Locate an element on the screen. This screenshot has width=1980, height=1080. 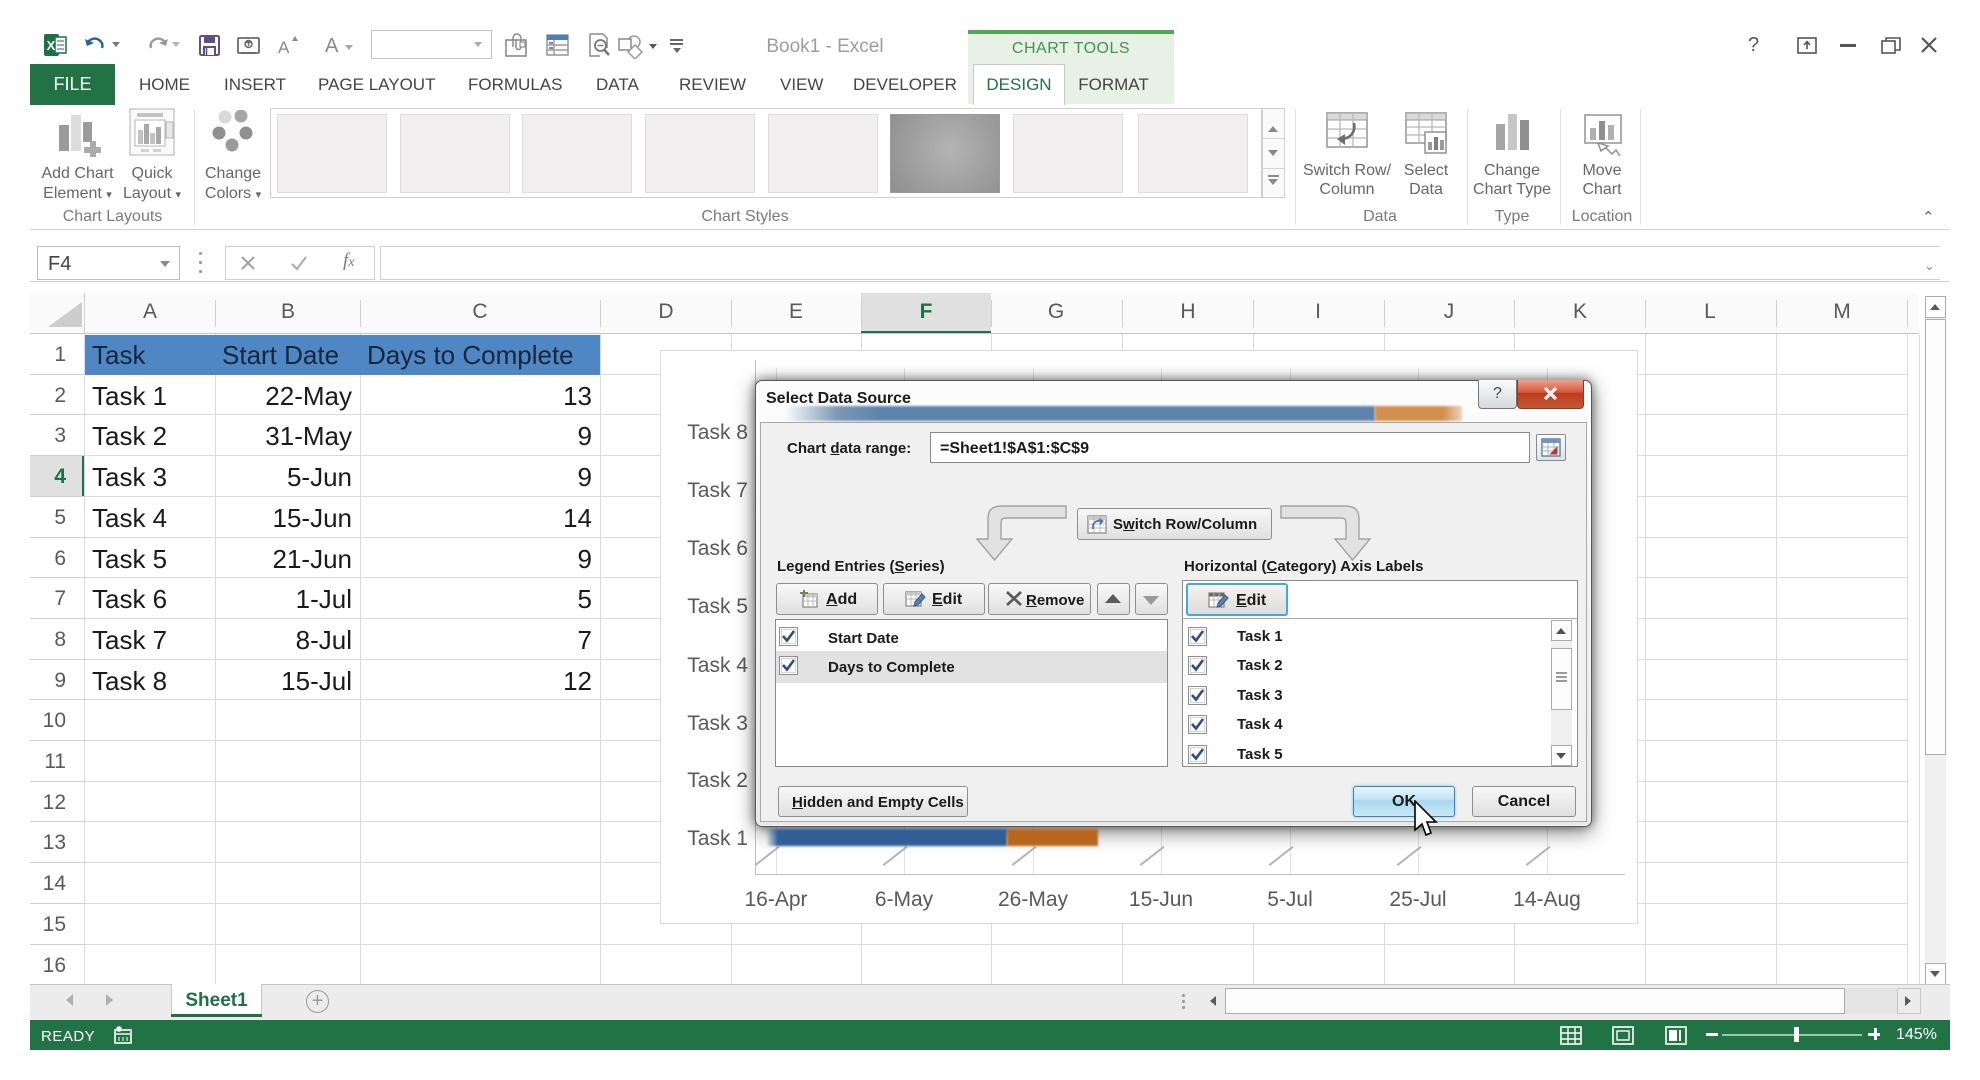
svg-text: X is located at coordinates (51, 45).